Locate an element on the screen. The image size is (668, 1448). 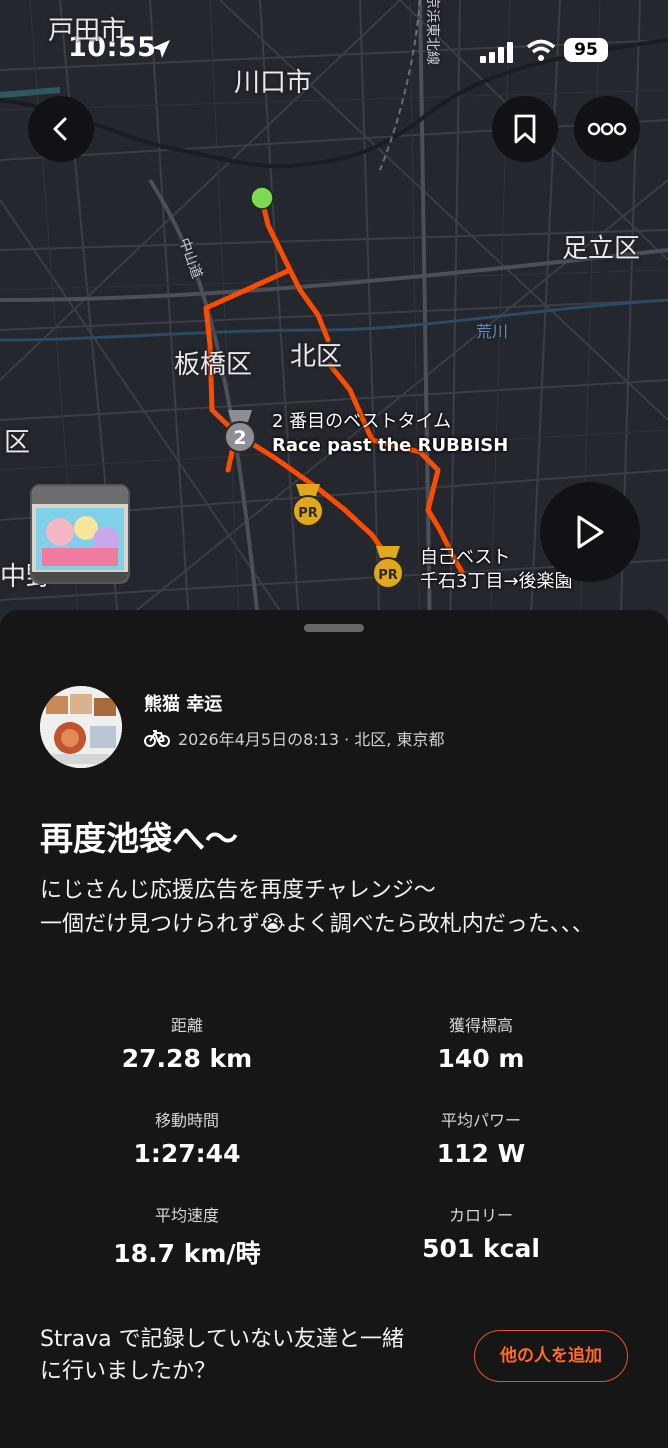
map-label-toda: 戸田市 is located at coordinates (87, 31).